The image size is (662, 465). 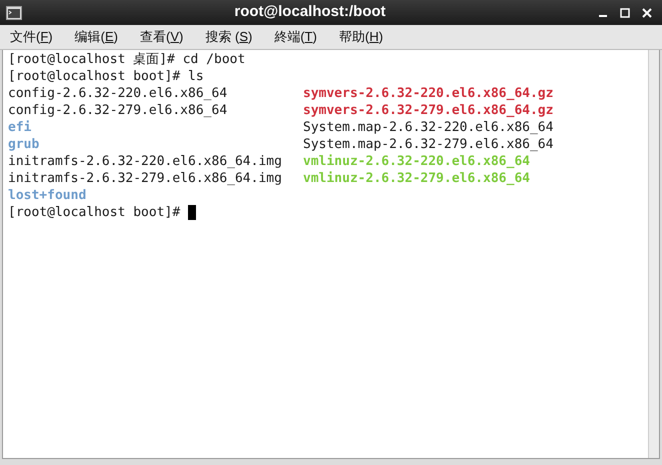 What do you see at coordinates (118, 110) in the screenshot?
I see `file-name: config-2.6.32-279.el6.x86_64` at bounding box center [118, 110].